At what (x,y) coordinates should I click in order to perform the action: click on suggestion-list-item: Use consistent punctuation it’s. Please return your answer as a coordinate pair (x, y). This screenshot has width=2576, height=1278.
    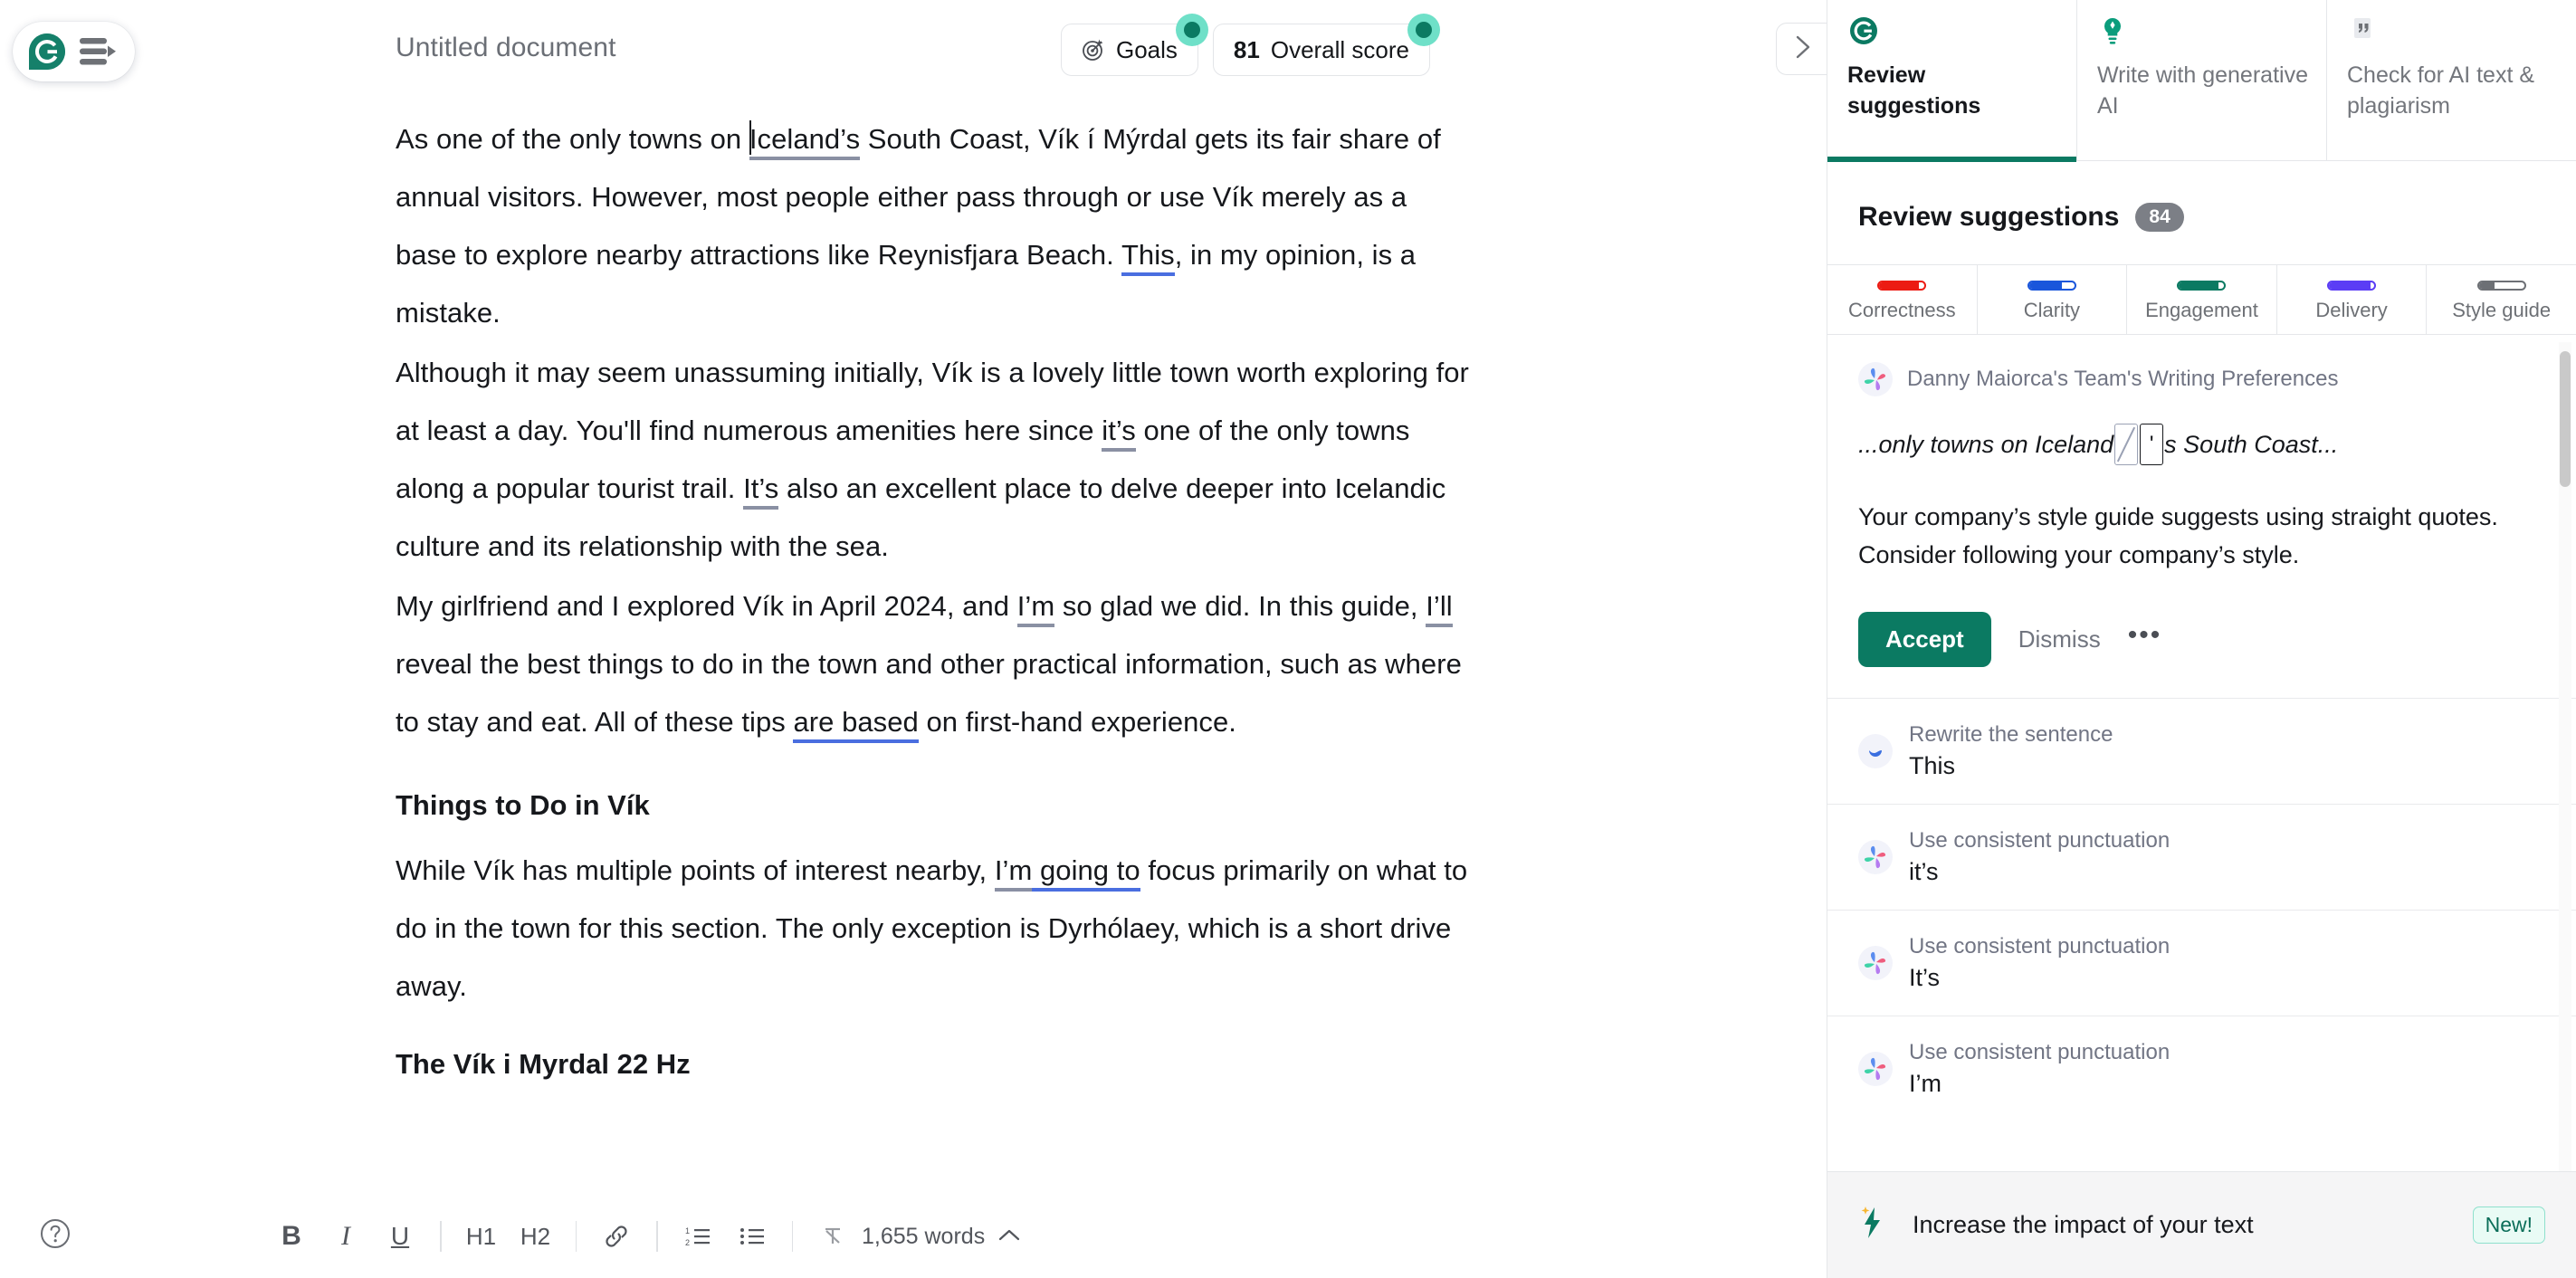
    Looking at the image, I should click on (2202, 857).